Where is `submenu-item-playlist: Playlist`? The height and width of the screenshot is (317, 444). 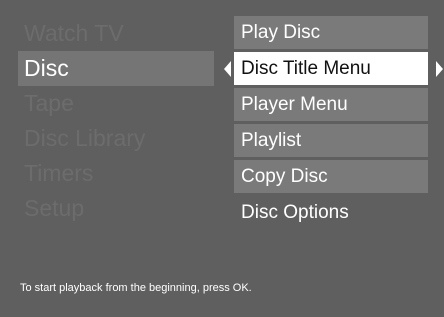 submenu-item-playlist: Playlist is located at coordinates (331, 140).